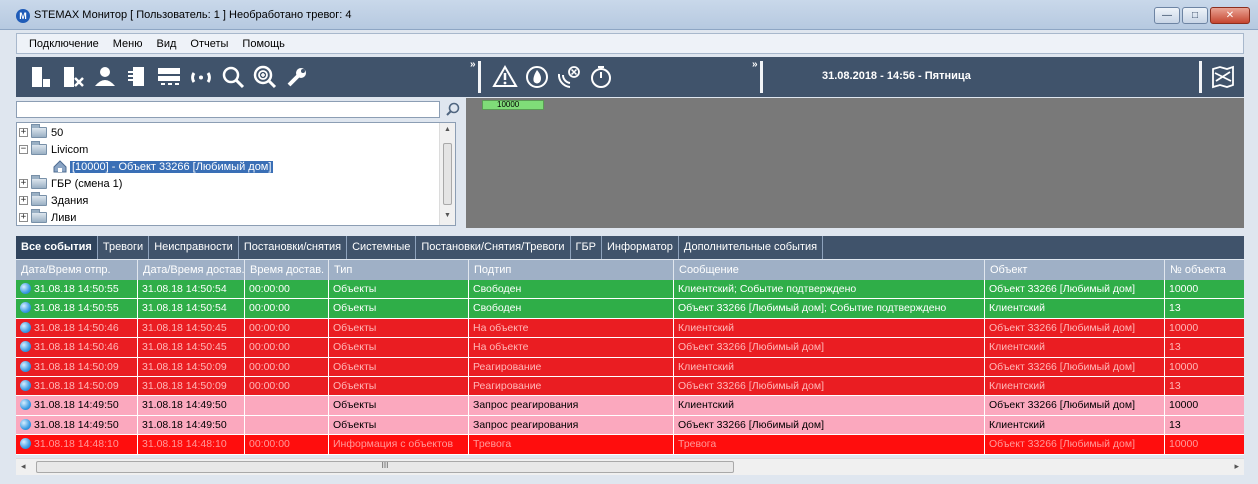 This screenshot has width=1258, height=484. I want to click on fire-icon, so click(536, 77).